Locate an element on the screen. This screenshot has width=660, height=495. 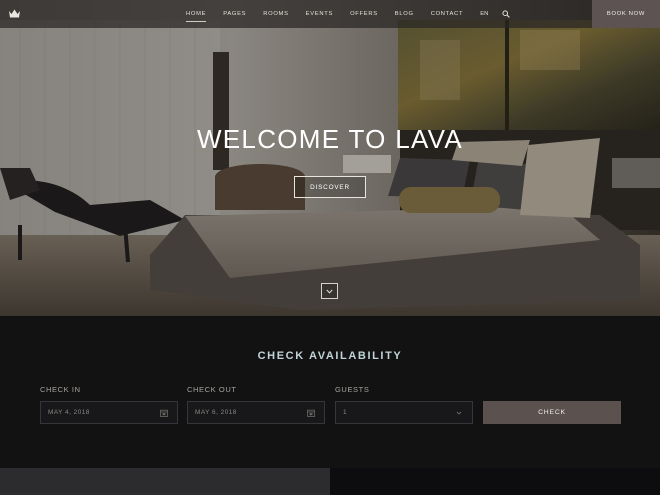
language-selector: EN is located at coordinates (484, 14).